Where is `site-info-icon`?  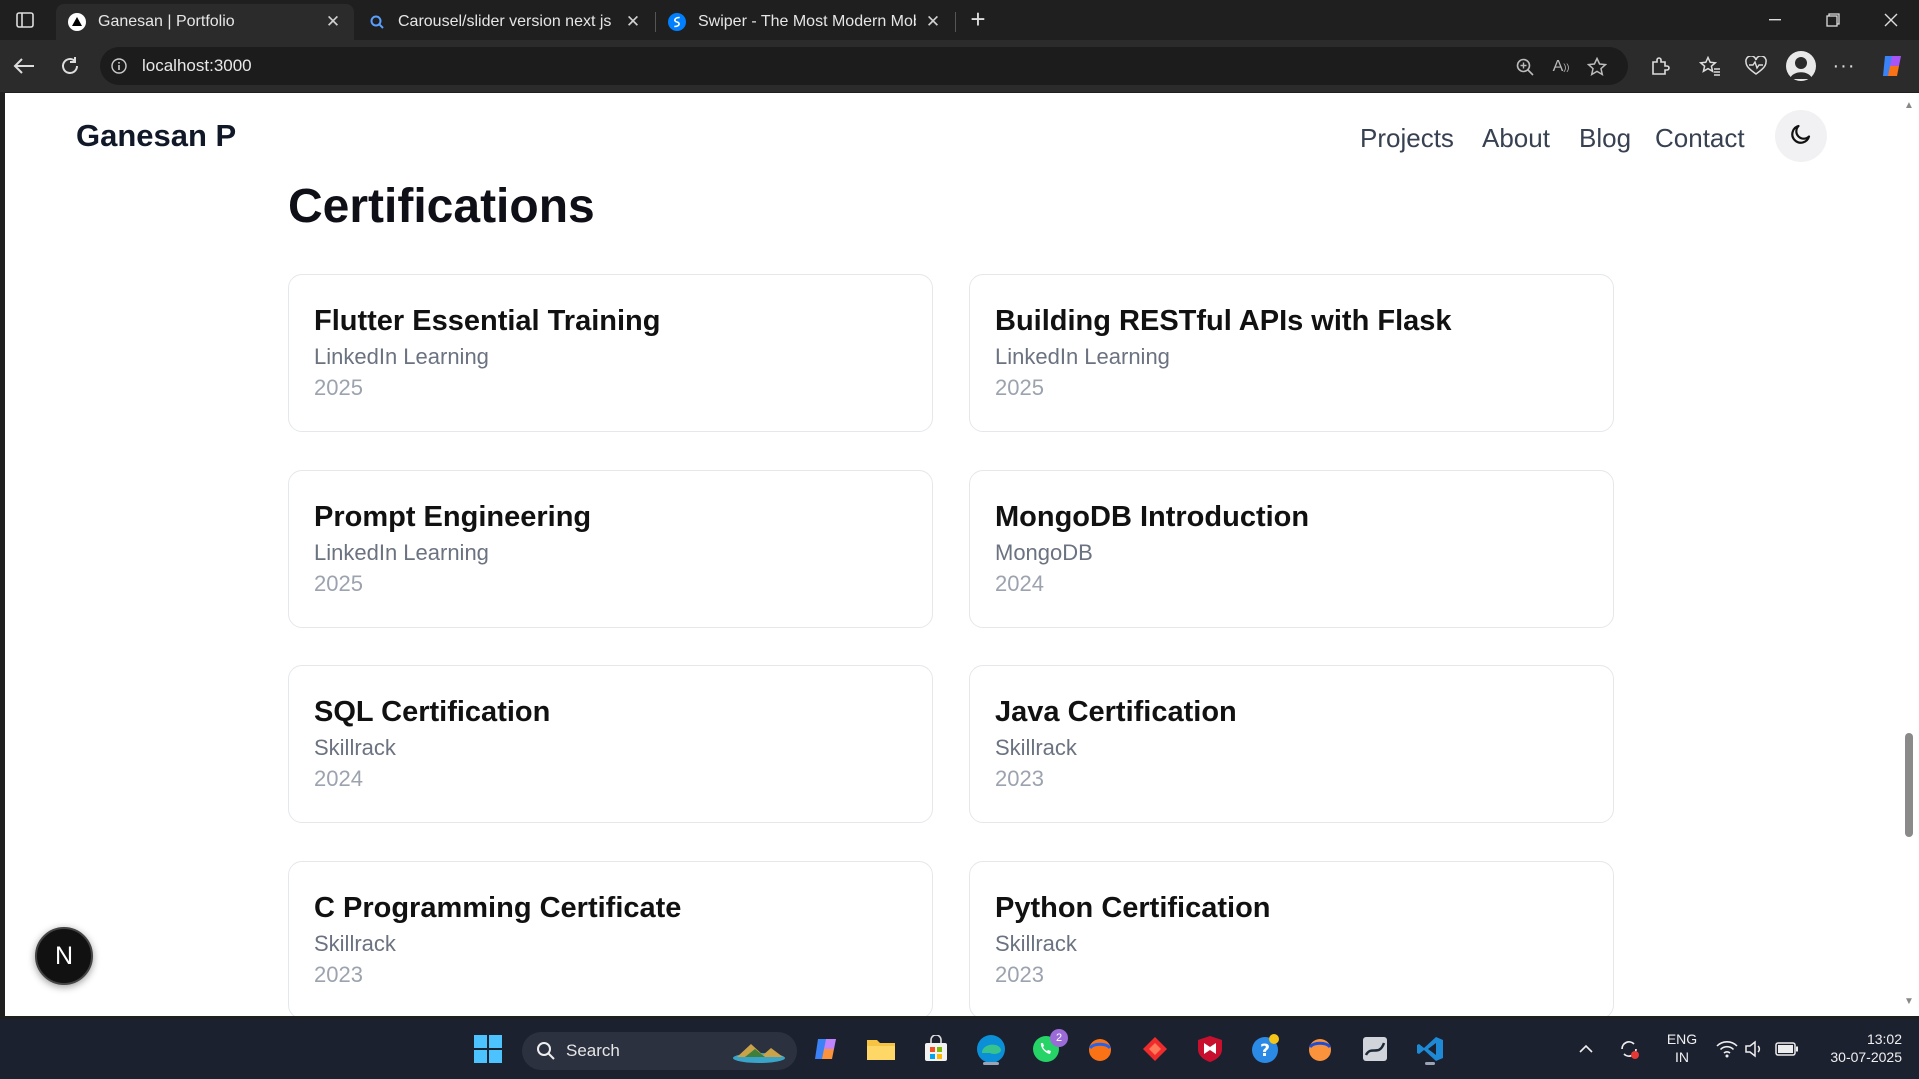 site-info-icon is located at coordinates (119, 66).